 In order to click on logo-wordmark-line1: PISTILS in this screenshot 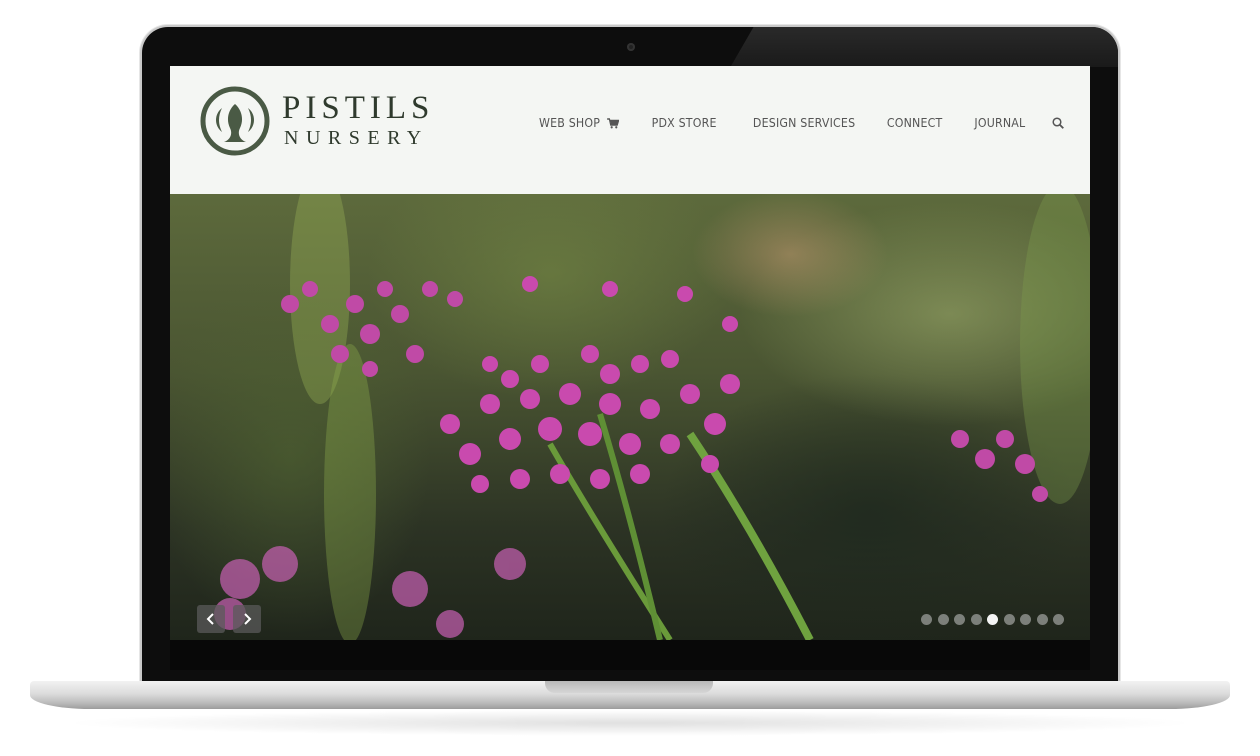, I will do `click(358, 108)`.